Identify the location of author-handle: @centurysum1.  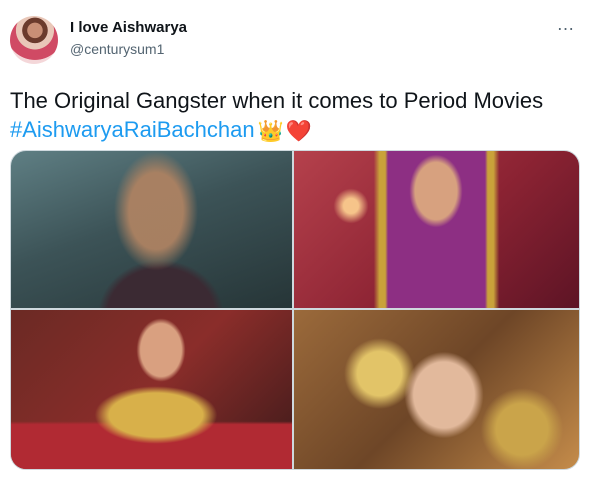
(117, 49).